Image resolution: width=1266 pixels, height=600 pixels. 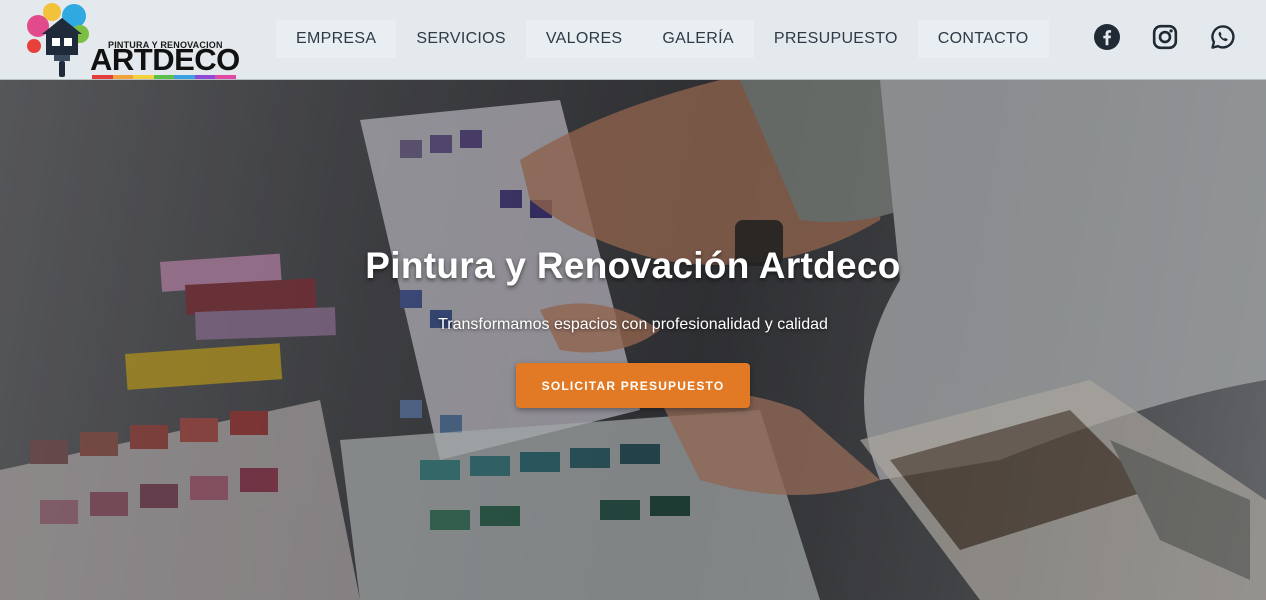 I want to click on nav-item-galeria: GALERÍA, so click(x=698, y=39).